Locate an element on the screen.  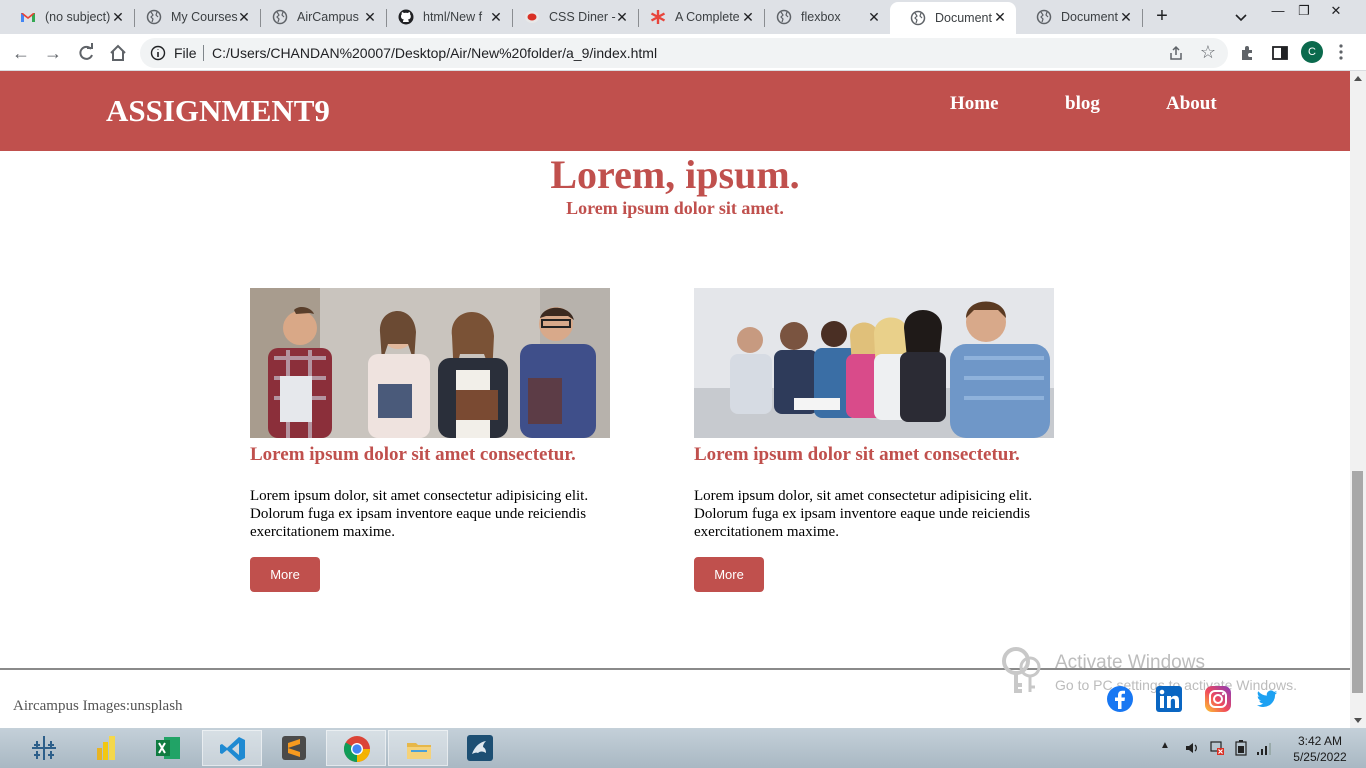
taskbar-file-explorer is located at coordinates (418, 748).